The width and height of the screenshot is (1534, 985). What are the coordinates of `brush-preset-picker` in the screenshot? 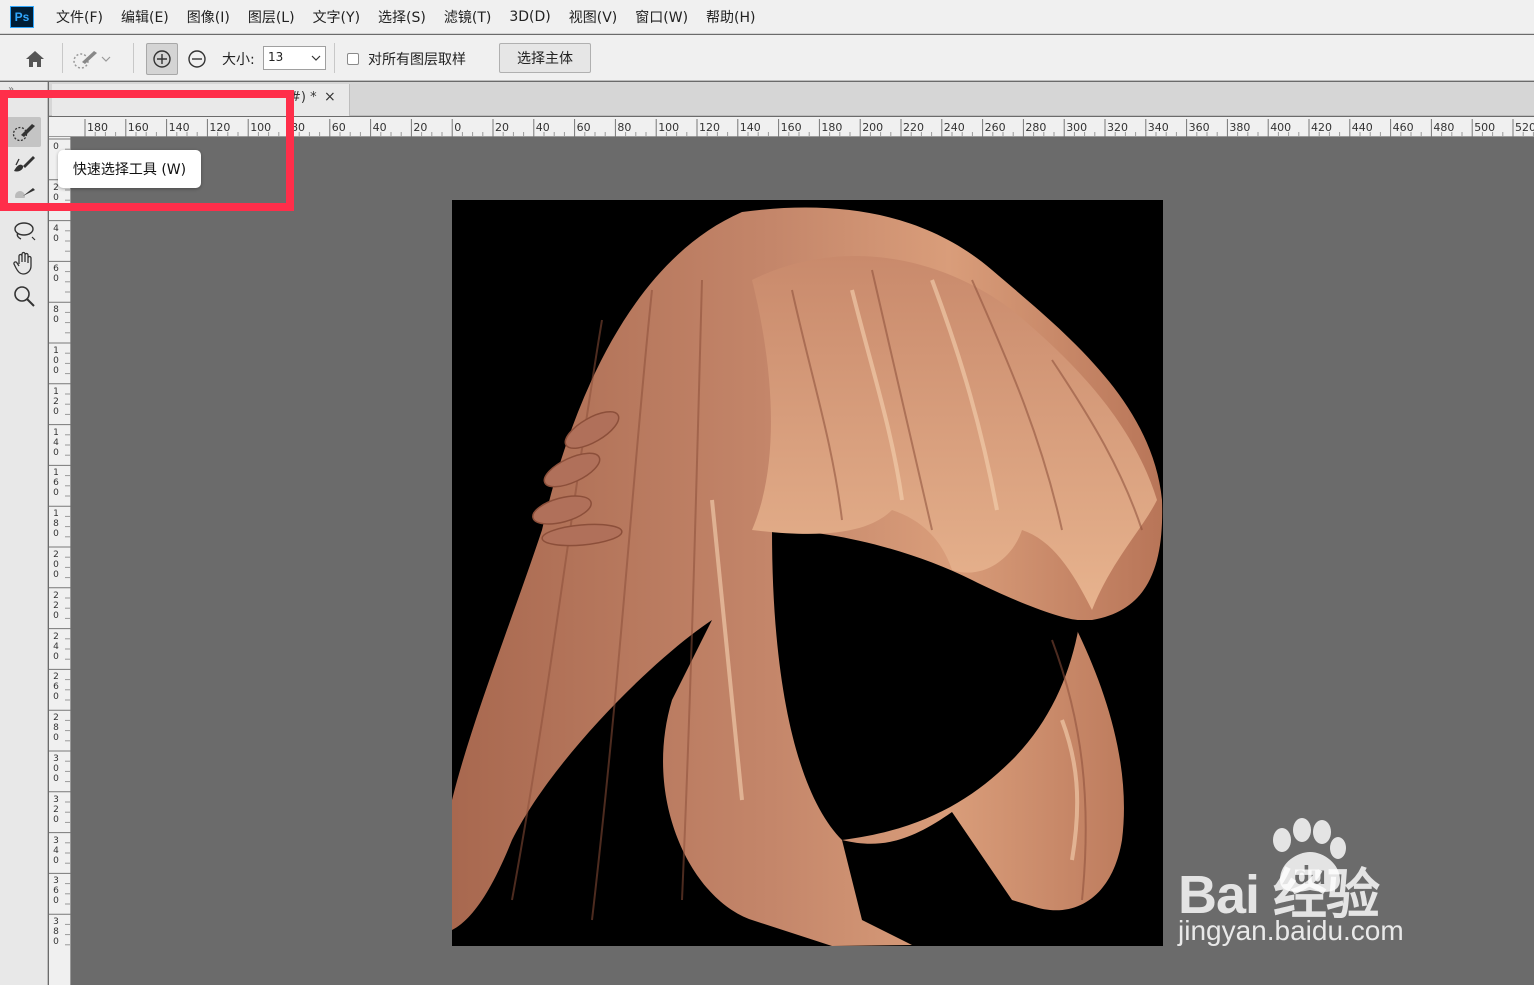 It's located at (97, 59).